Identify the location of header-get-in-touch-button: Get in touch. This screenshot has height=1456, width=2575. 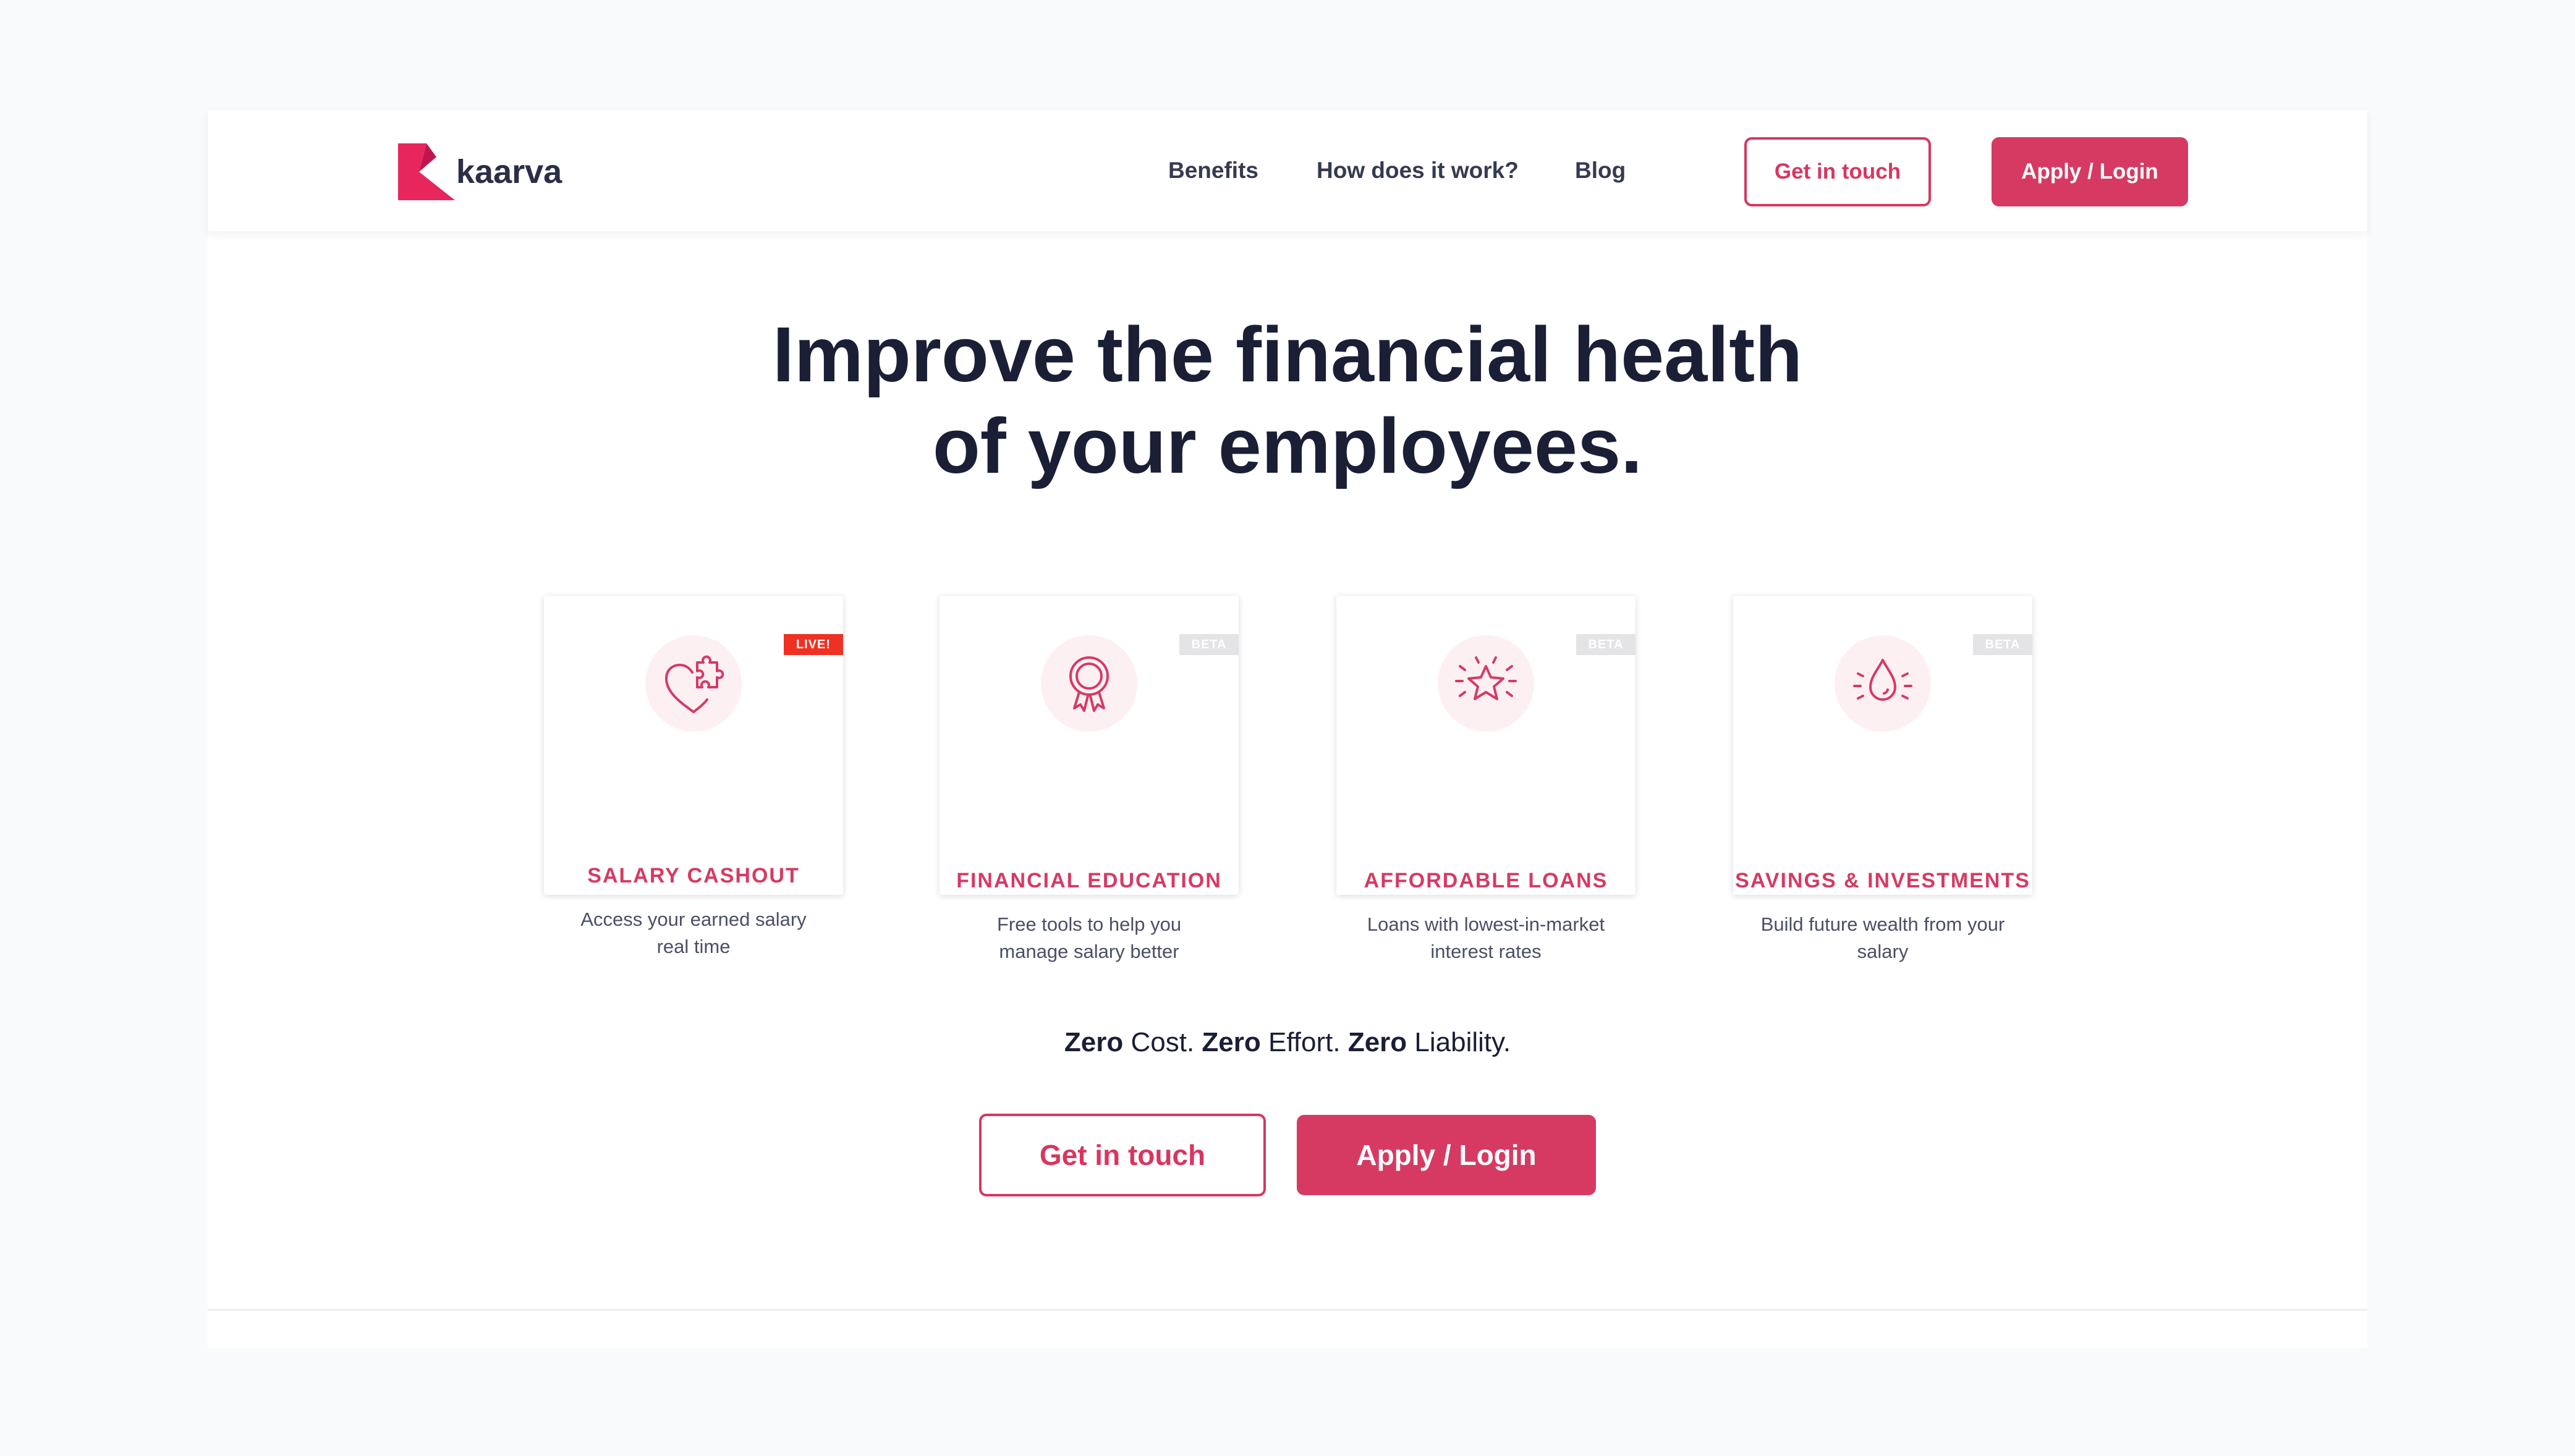
(1837, 171).